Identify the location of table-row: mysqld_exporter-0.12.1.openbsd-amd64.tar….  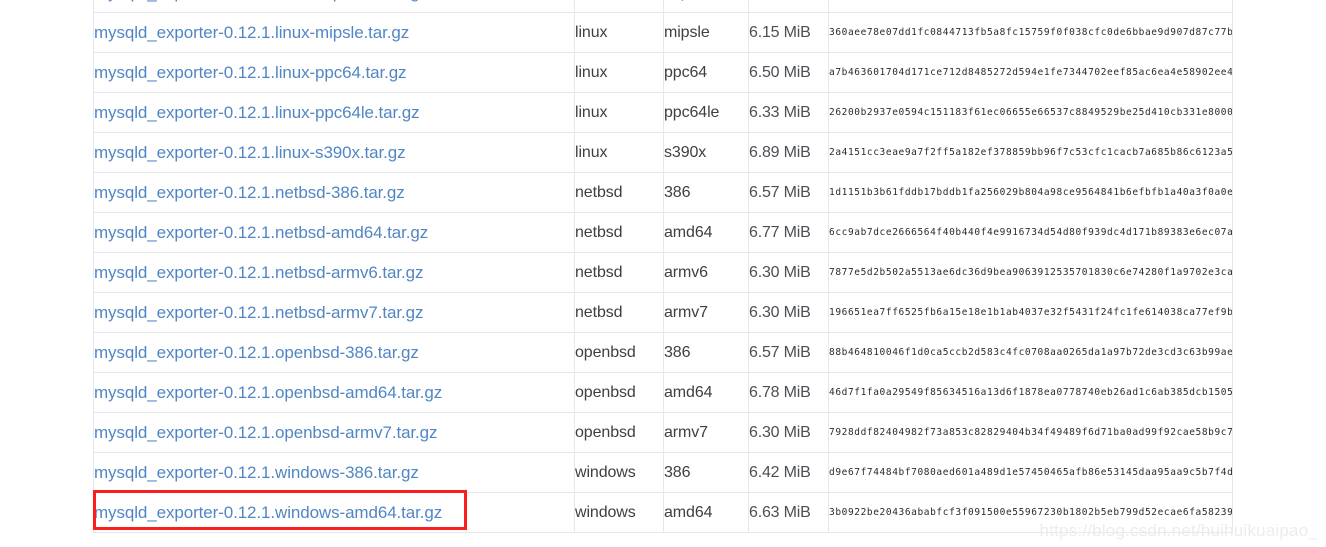
(663, 392).